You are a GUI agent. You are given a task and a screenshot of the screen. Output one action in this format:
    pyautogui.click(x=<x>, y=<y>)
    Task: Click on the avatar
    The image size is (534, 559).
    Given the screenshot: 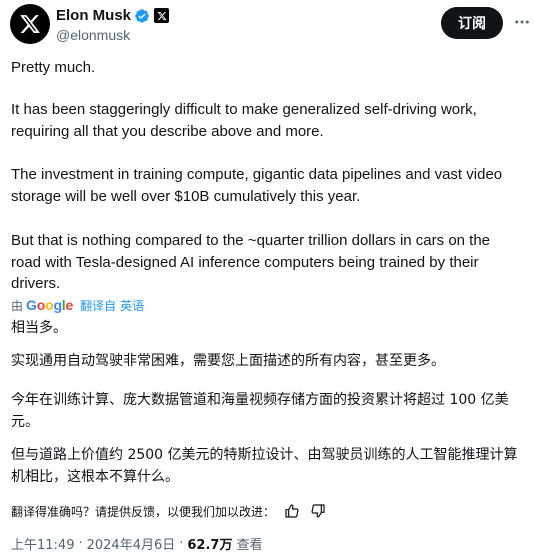 What is the action you would take?
    pyautogui.click(x=30, y=24)
    